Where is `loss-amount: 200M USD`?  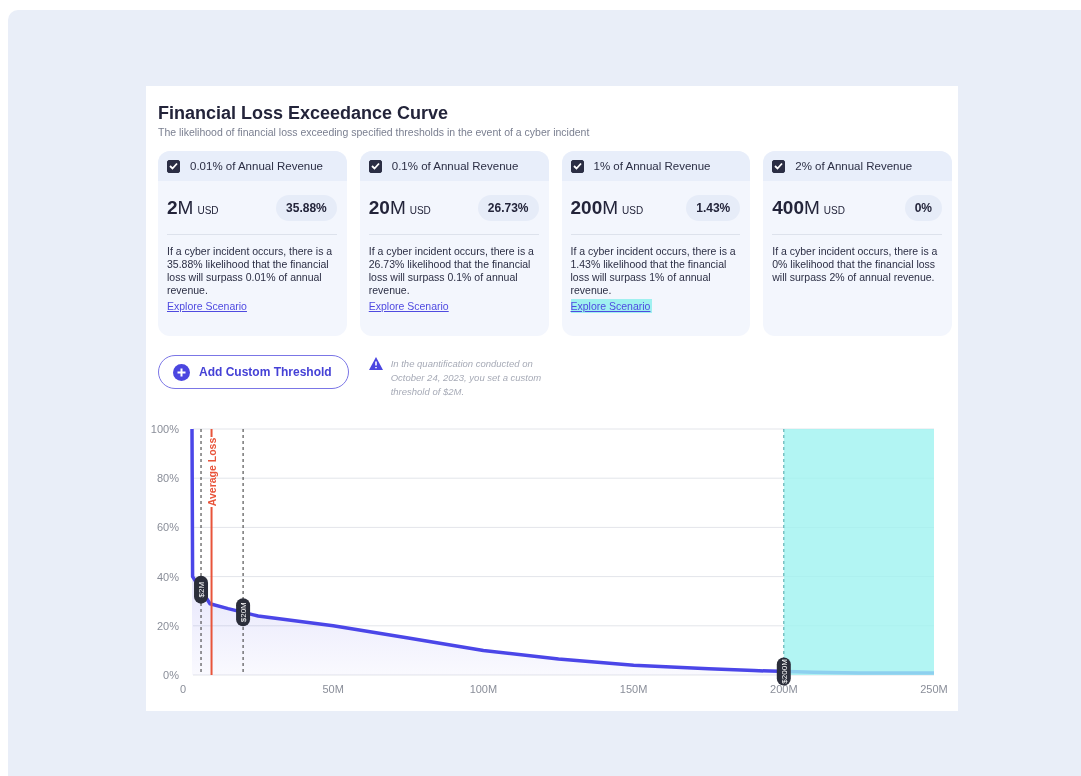 loss-amount: 200M USD is located at coordinates (607, 207).